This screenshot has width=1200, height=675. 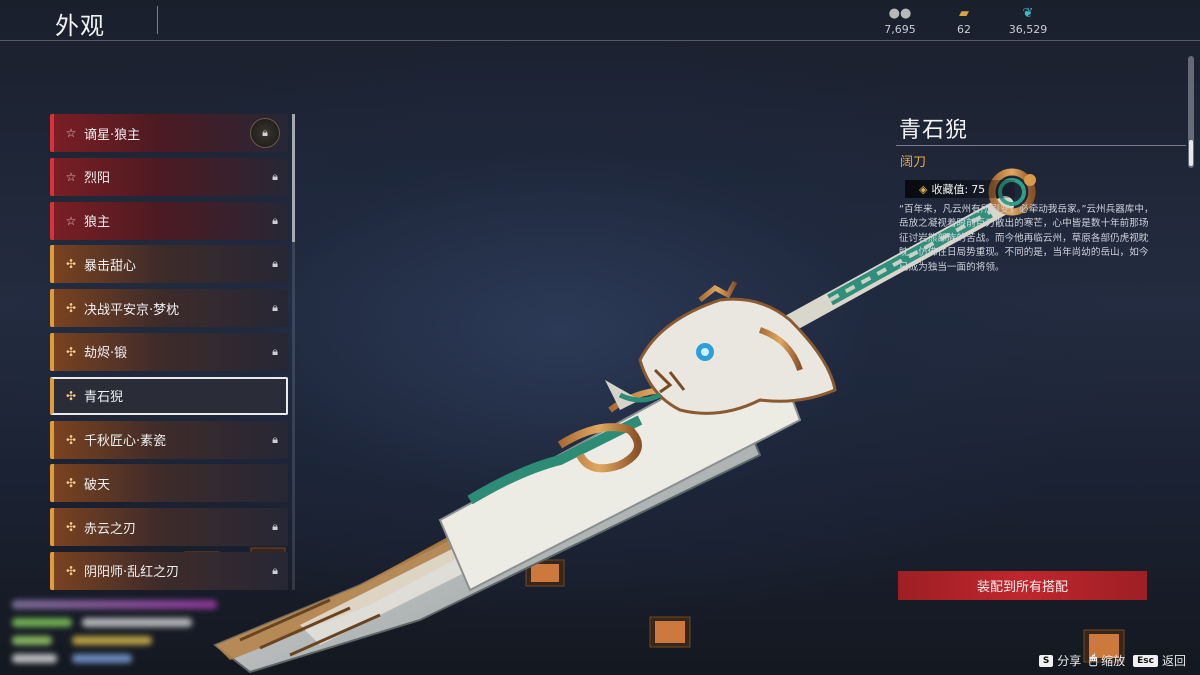 What do you see at coordinates (1159, 660) in the screenshot?
I see `back-hint: Esc 返回` at bounding box center [1159, 660].